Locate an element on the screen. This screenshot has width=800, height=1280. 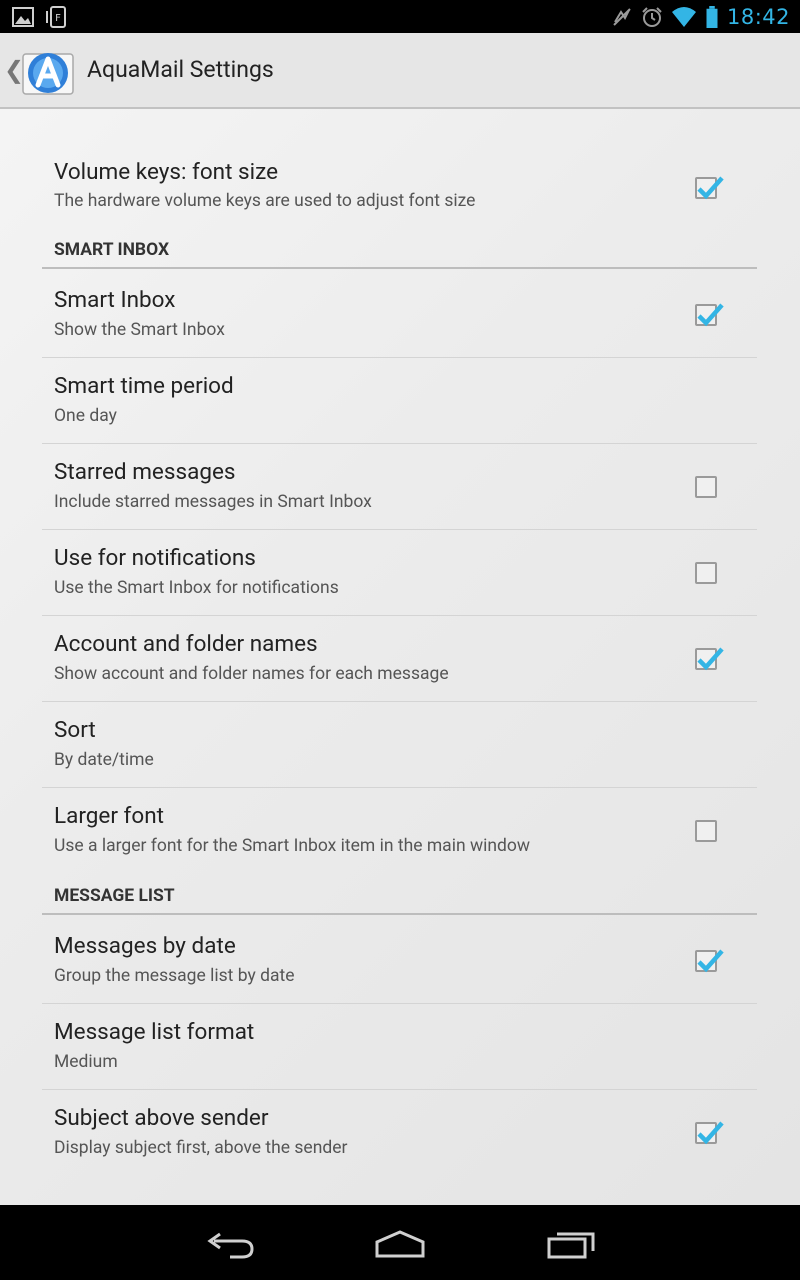
pref-summary: By date/time is located at coordinates (104, 760).